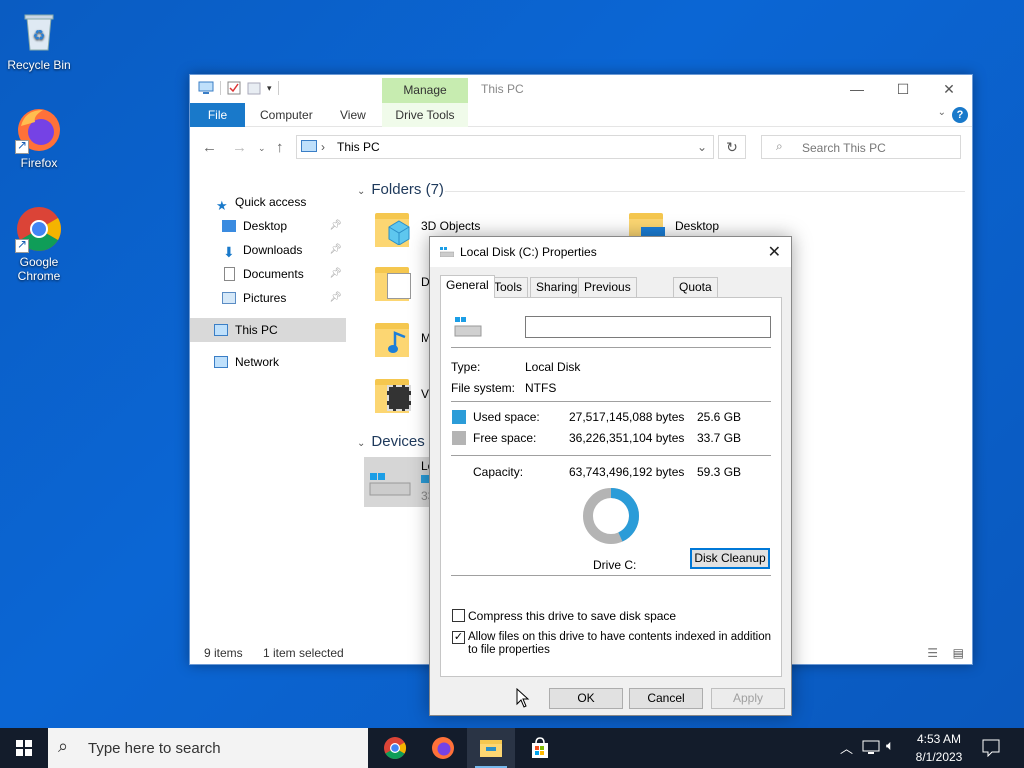 The height and width of the screenshot is (768, 1024). What do you see at coordinates (206, 87) in the screenshot?
I see `computer-icon` at bounding box center [206, 87].